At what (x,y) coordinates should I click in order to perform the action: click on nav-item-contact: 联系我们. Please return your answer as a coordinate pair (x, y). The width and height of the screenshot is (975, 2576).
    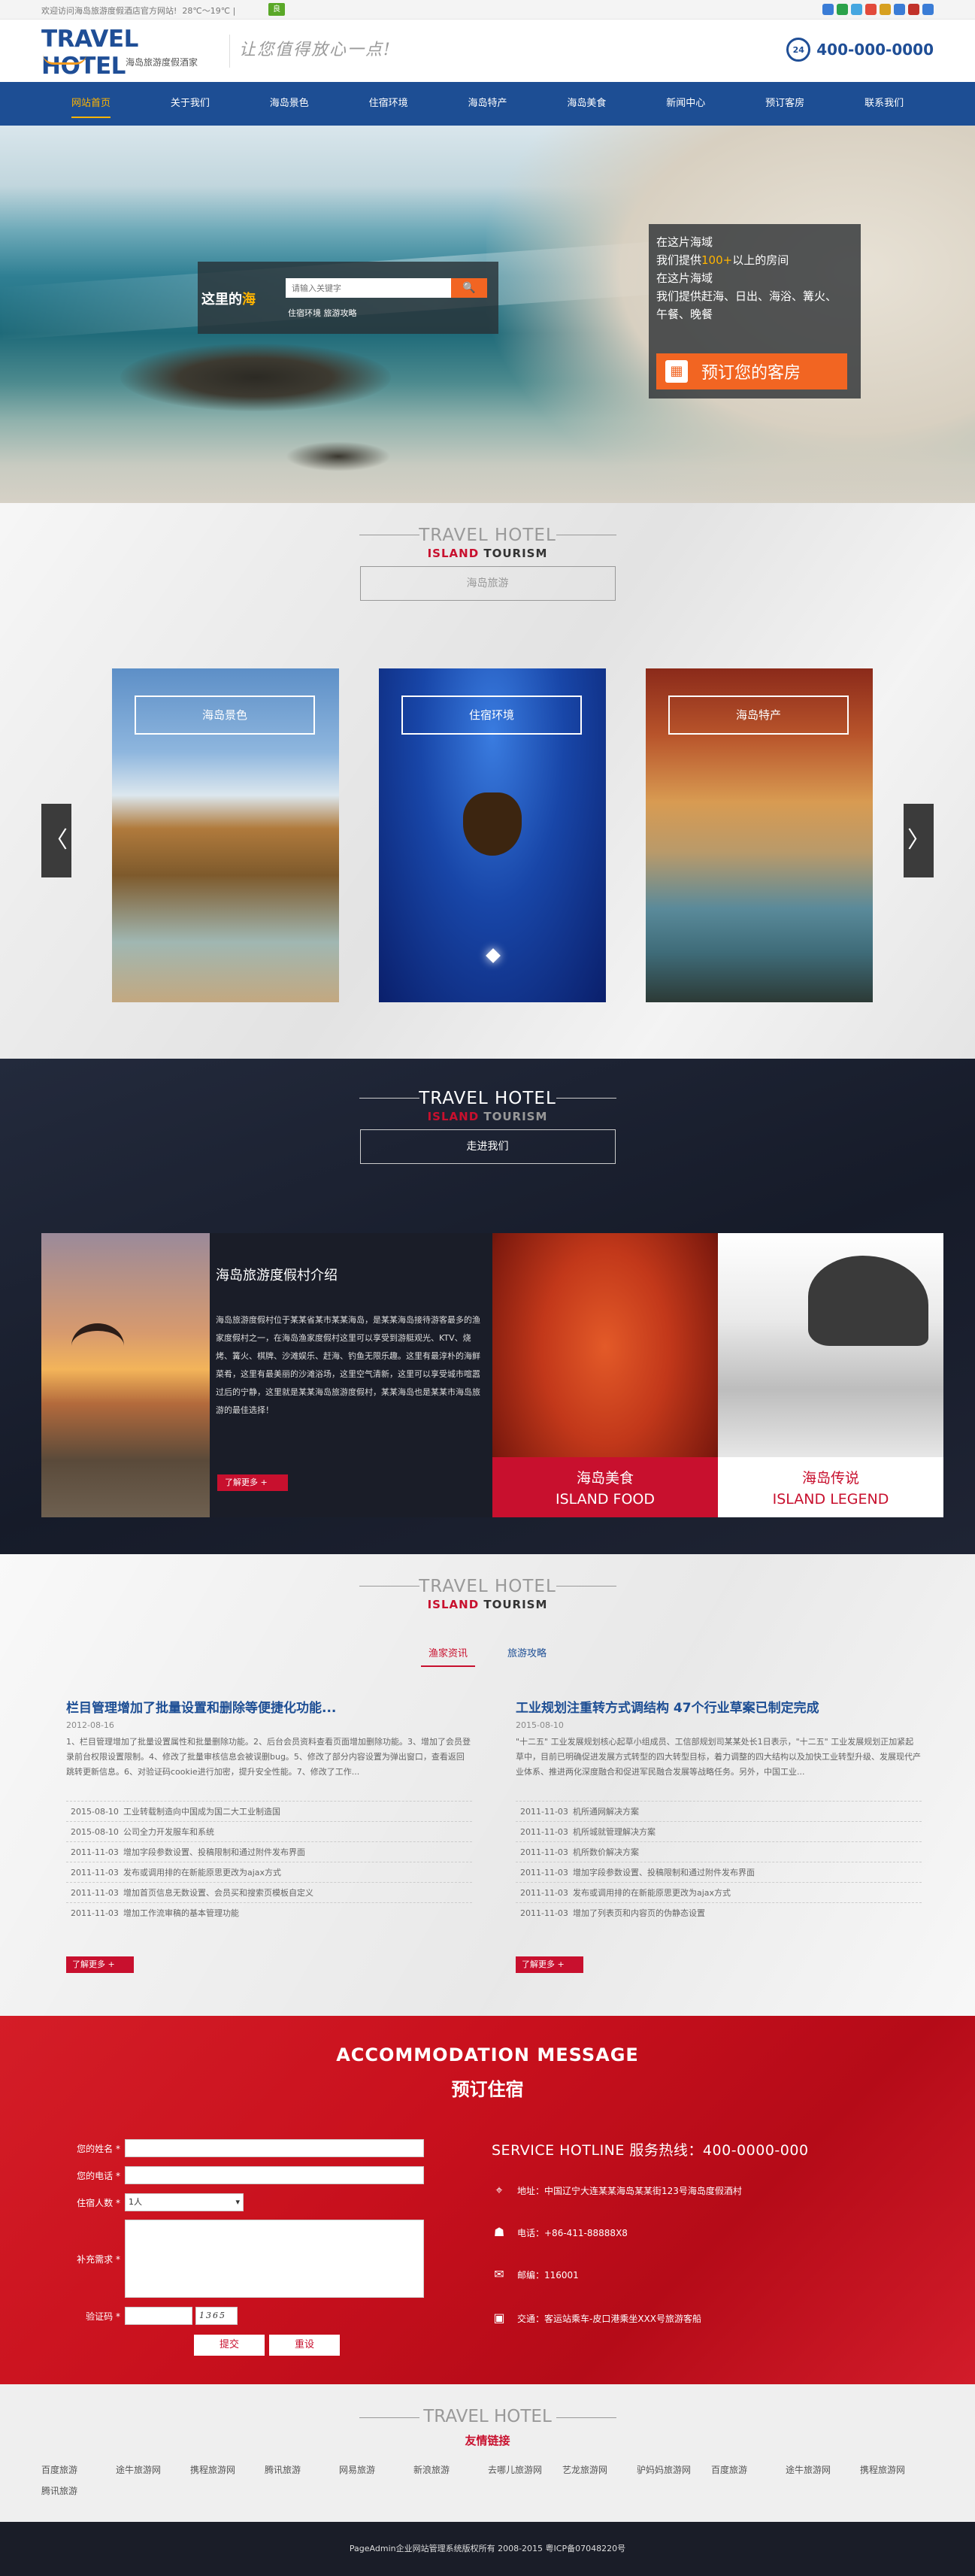
    Looking at the image, I should click on (884, 104).